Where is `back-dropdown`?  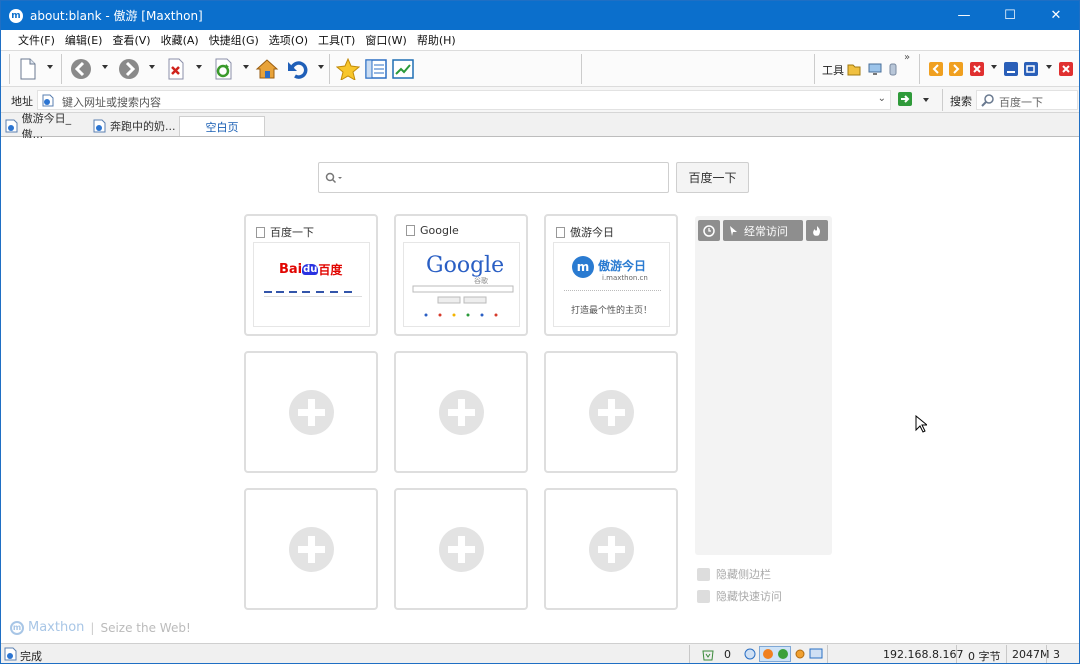
back-dropdown is located at coordinates (105, 67).